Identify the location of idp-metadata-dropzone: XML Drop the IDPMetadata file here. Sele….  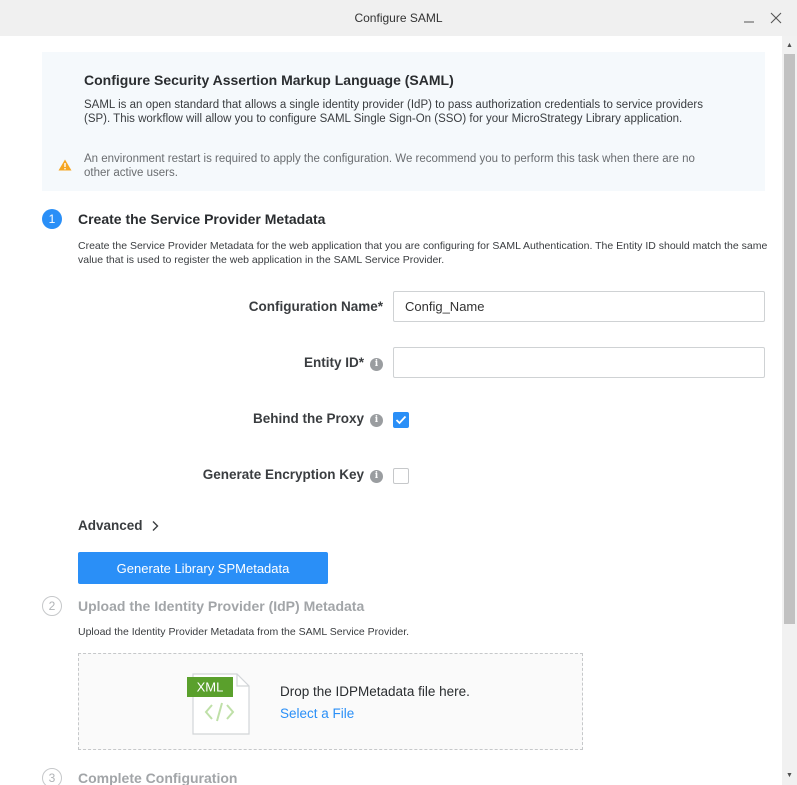
(330, 701).